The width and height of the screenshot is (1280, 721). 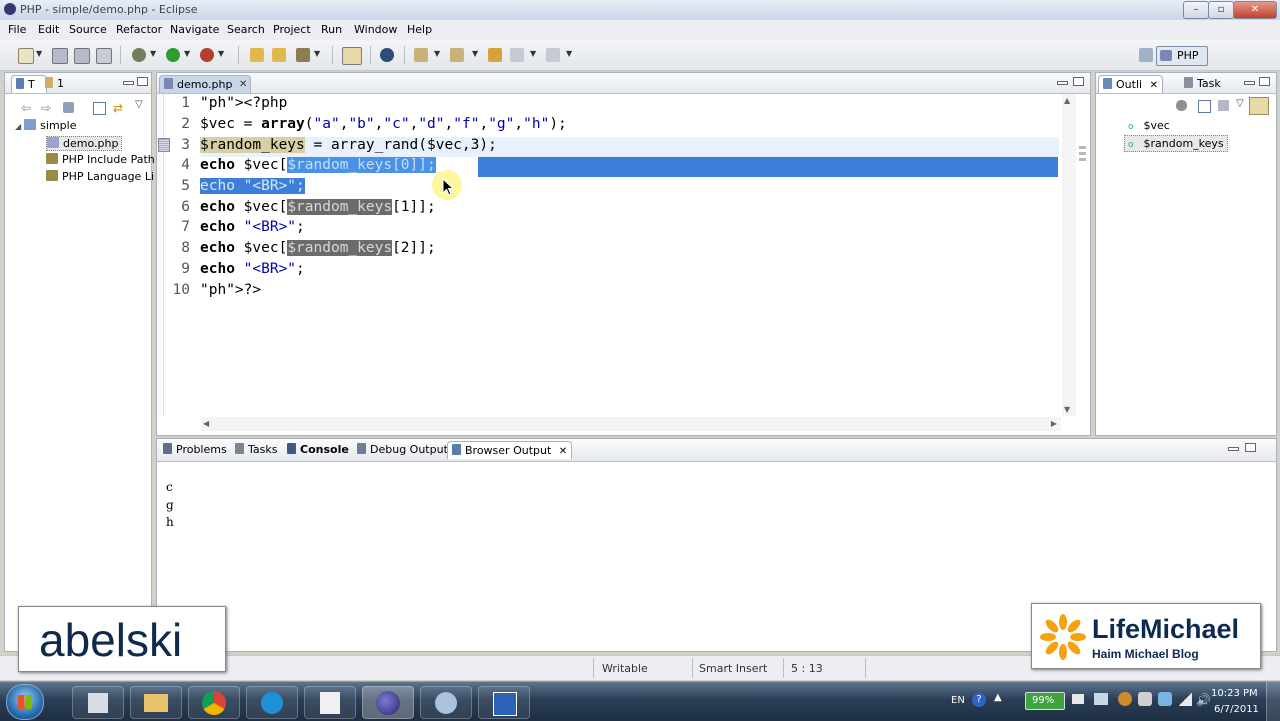 I want to click on collapse-arrow-icon: ◢, so click(x=18, y=126).